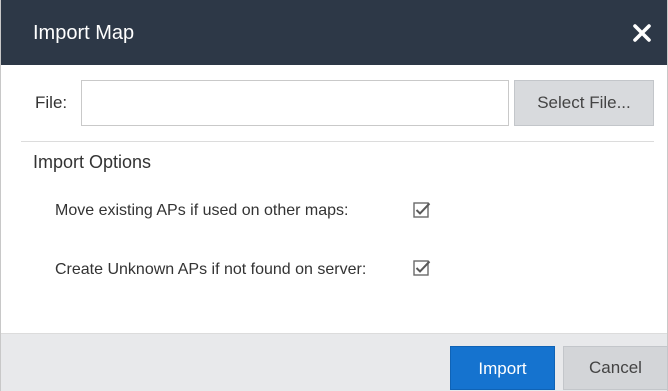 This screenshot has height=391, width=668. What do you see at coordinates (202, 210) in the screenshot?
I see `option-move-existing-aps-label: Move existing APs if used on other maps:` at bounding box center [202, 210].